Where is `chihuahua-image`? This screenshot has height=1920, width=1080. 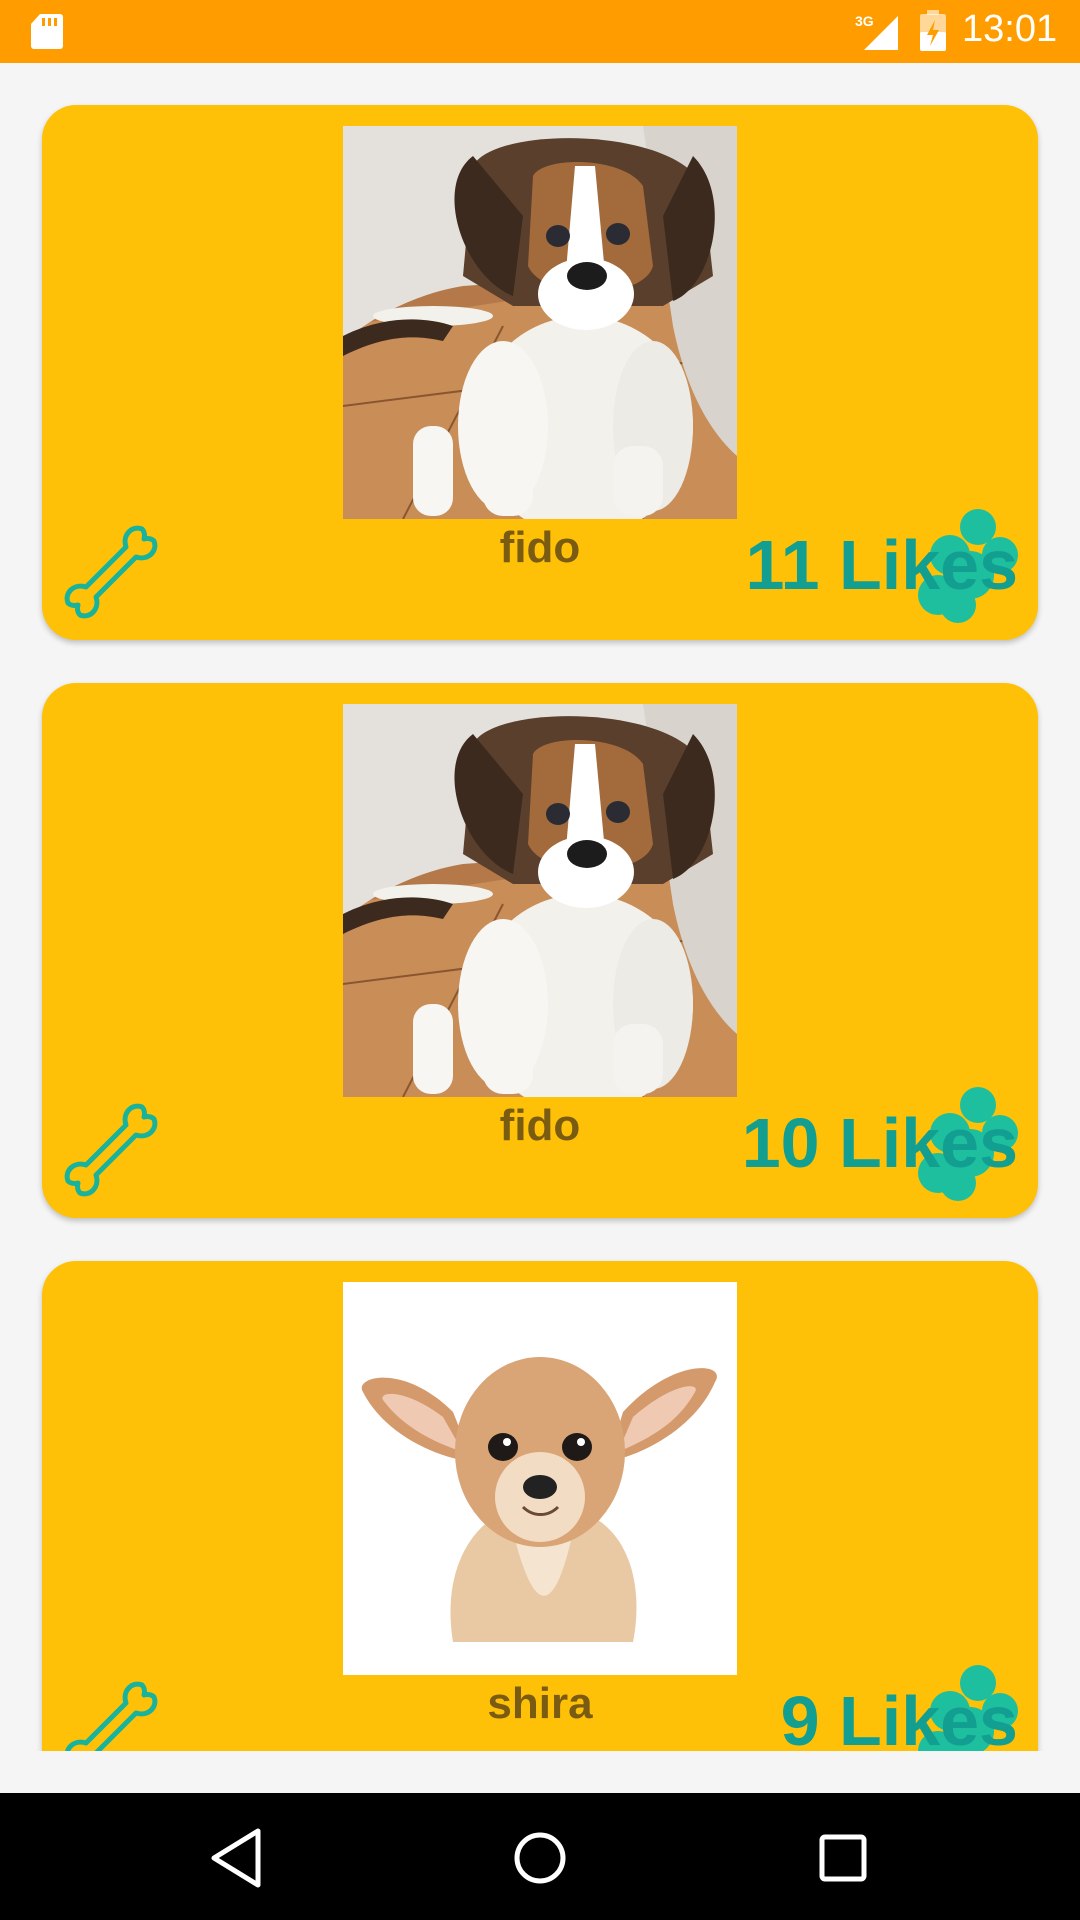 chihuahua-image is located at coordinates (540, 1478).